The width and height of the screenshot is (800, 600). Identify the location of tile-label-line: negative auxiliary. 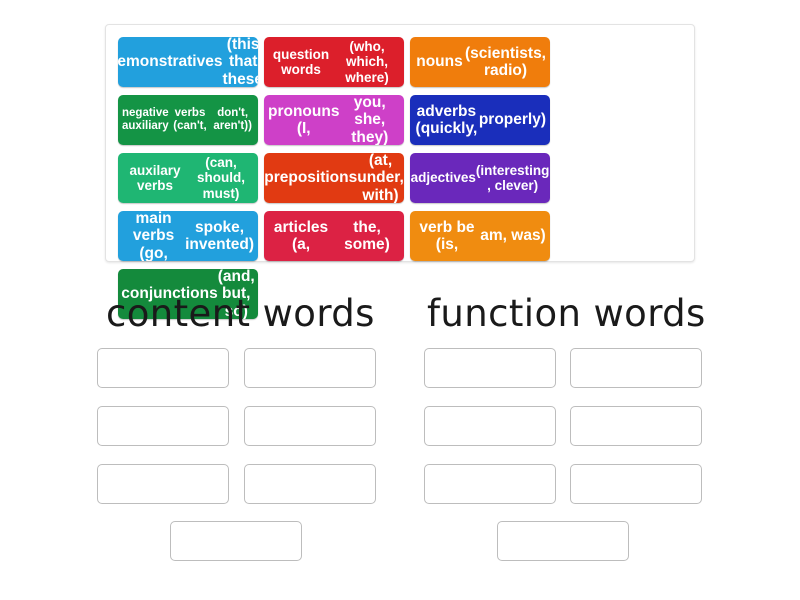
(145, 119).